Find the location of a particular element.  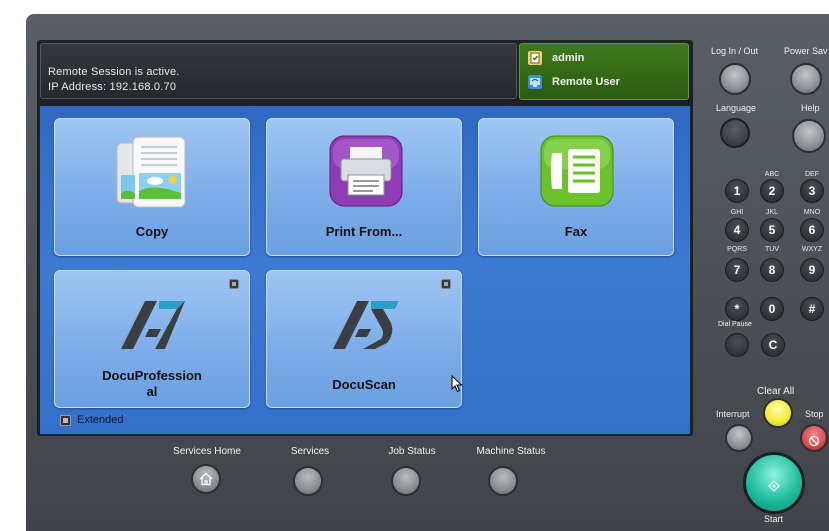

key-8: 8 is located at coordinates (772, 270).